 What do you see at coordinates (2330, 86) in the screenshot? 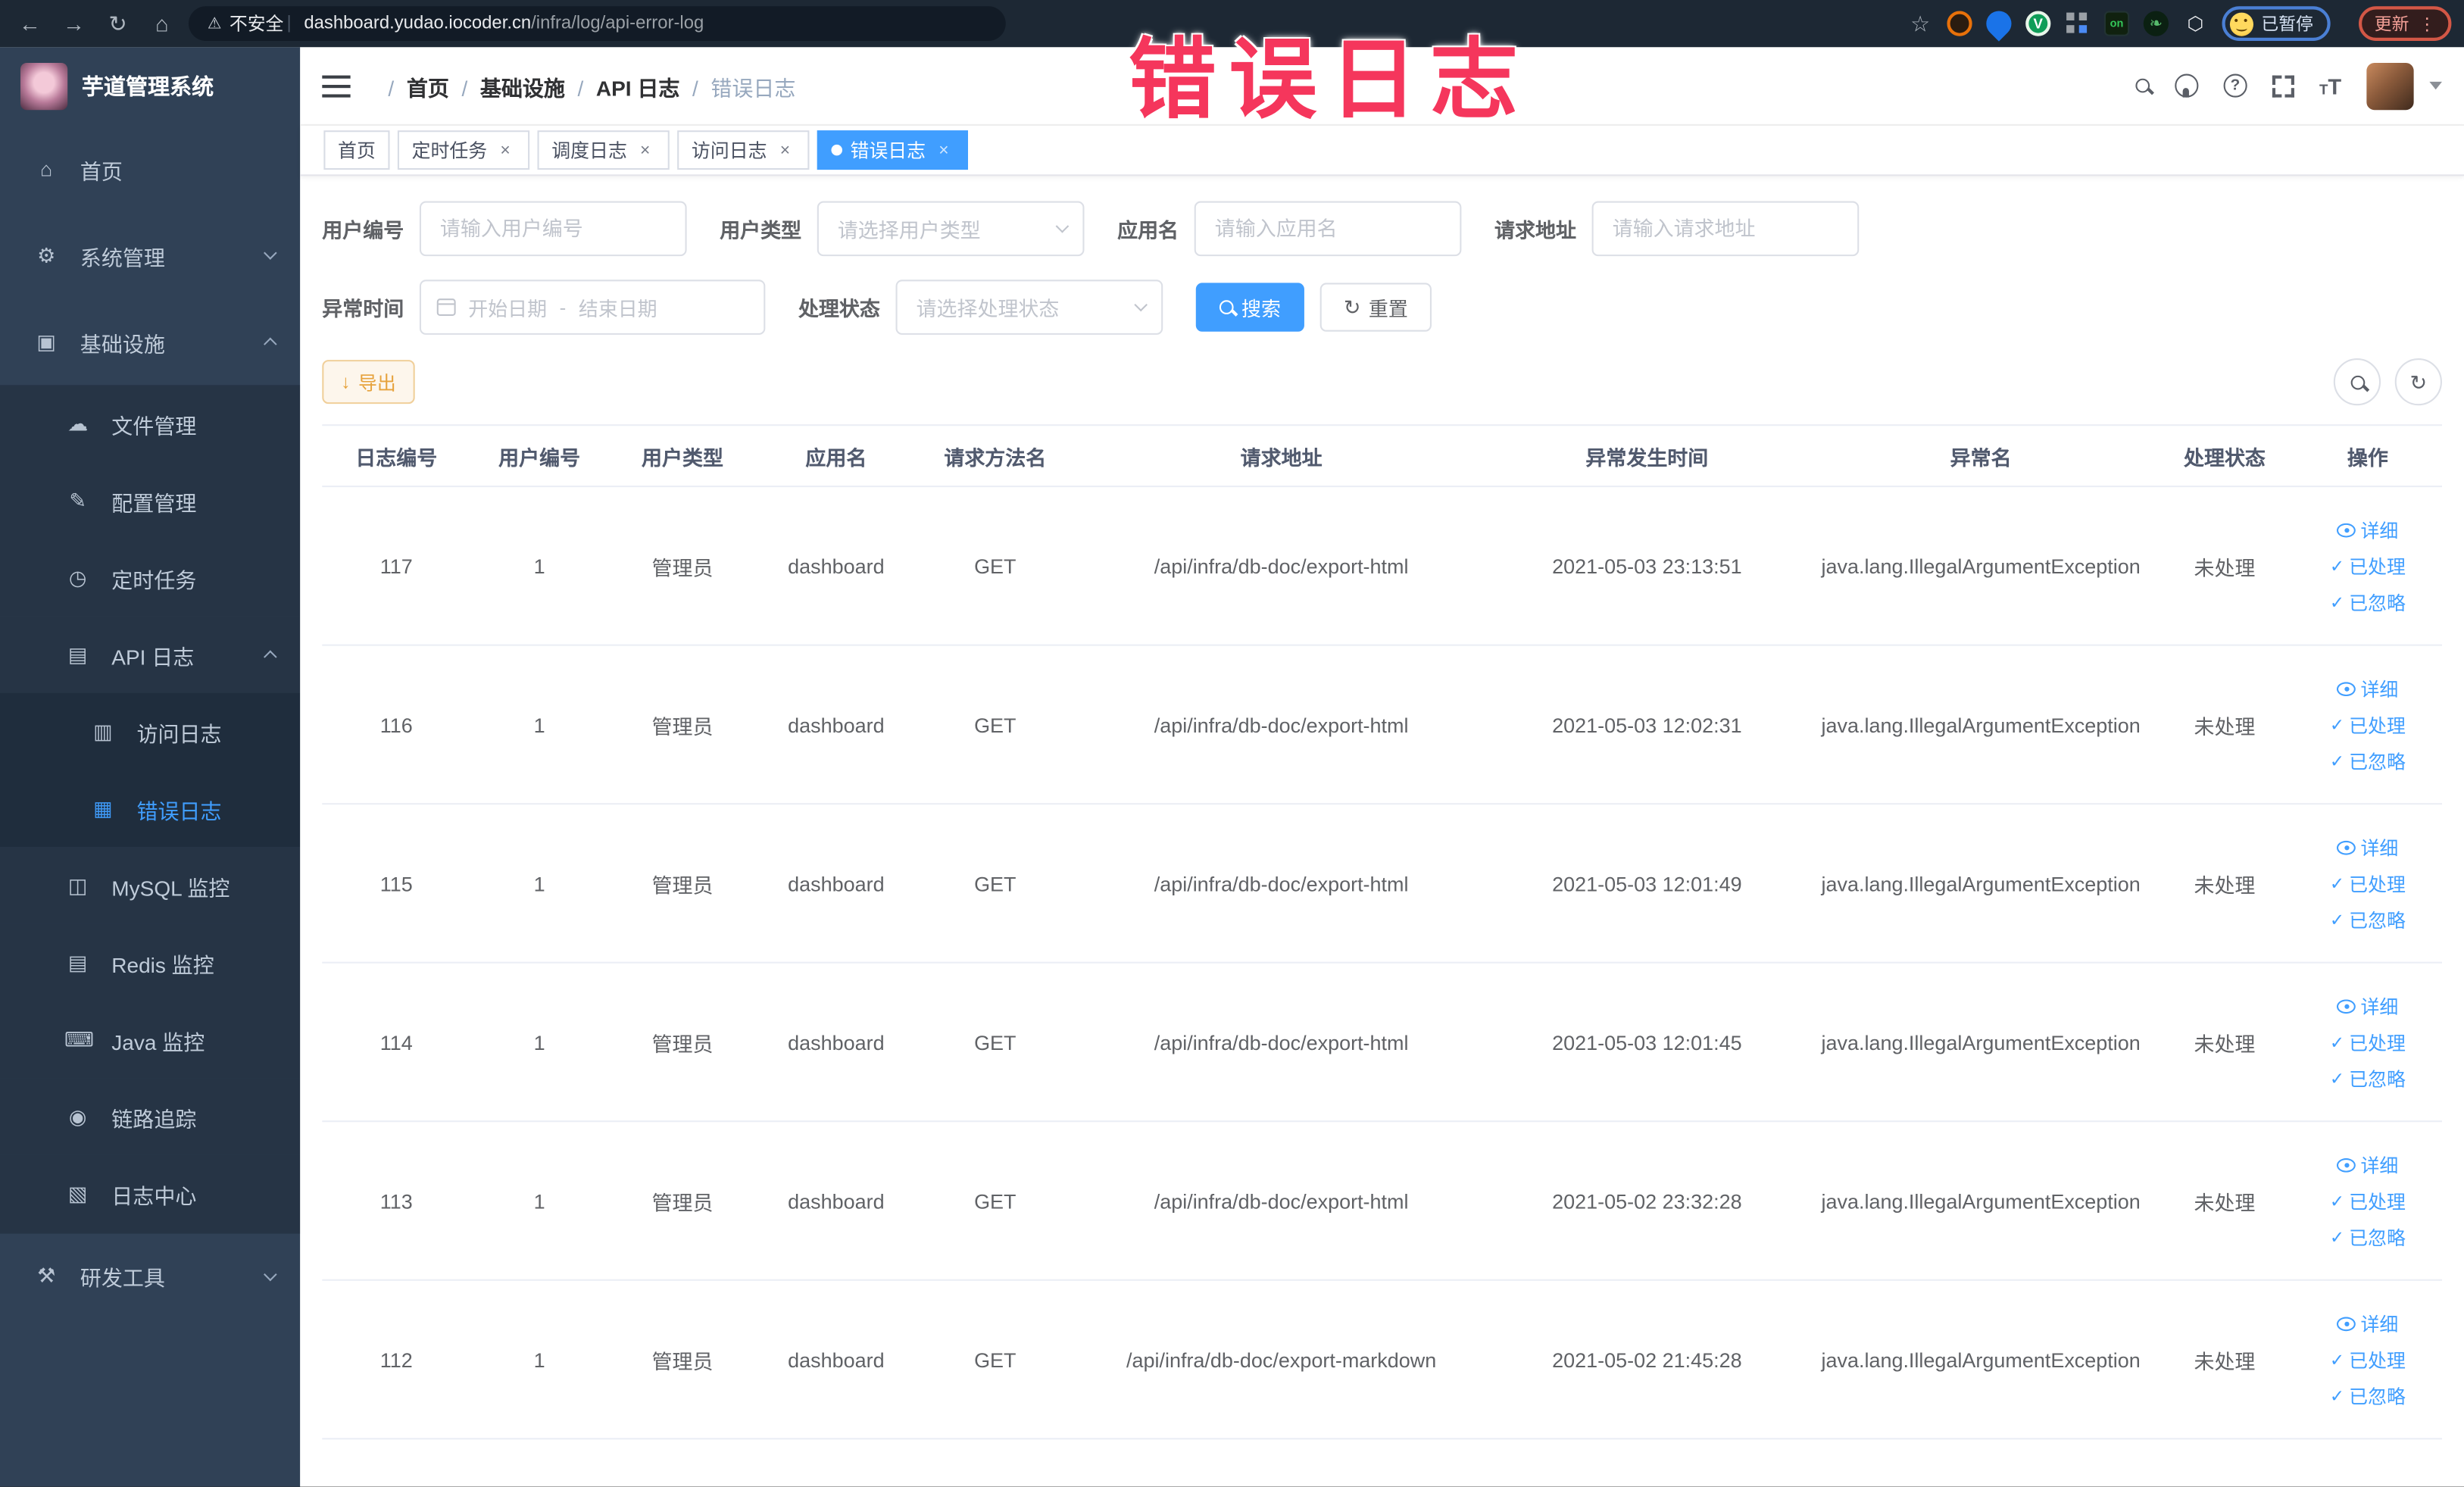
I see `font-size-icon` at bounding box center [2330, 86].